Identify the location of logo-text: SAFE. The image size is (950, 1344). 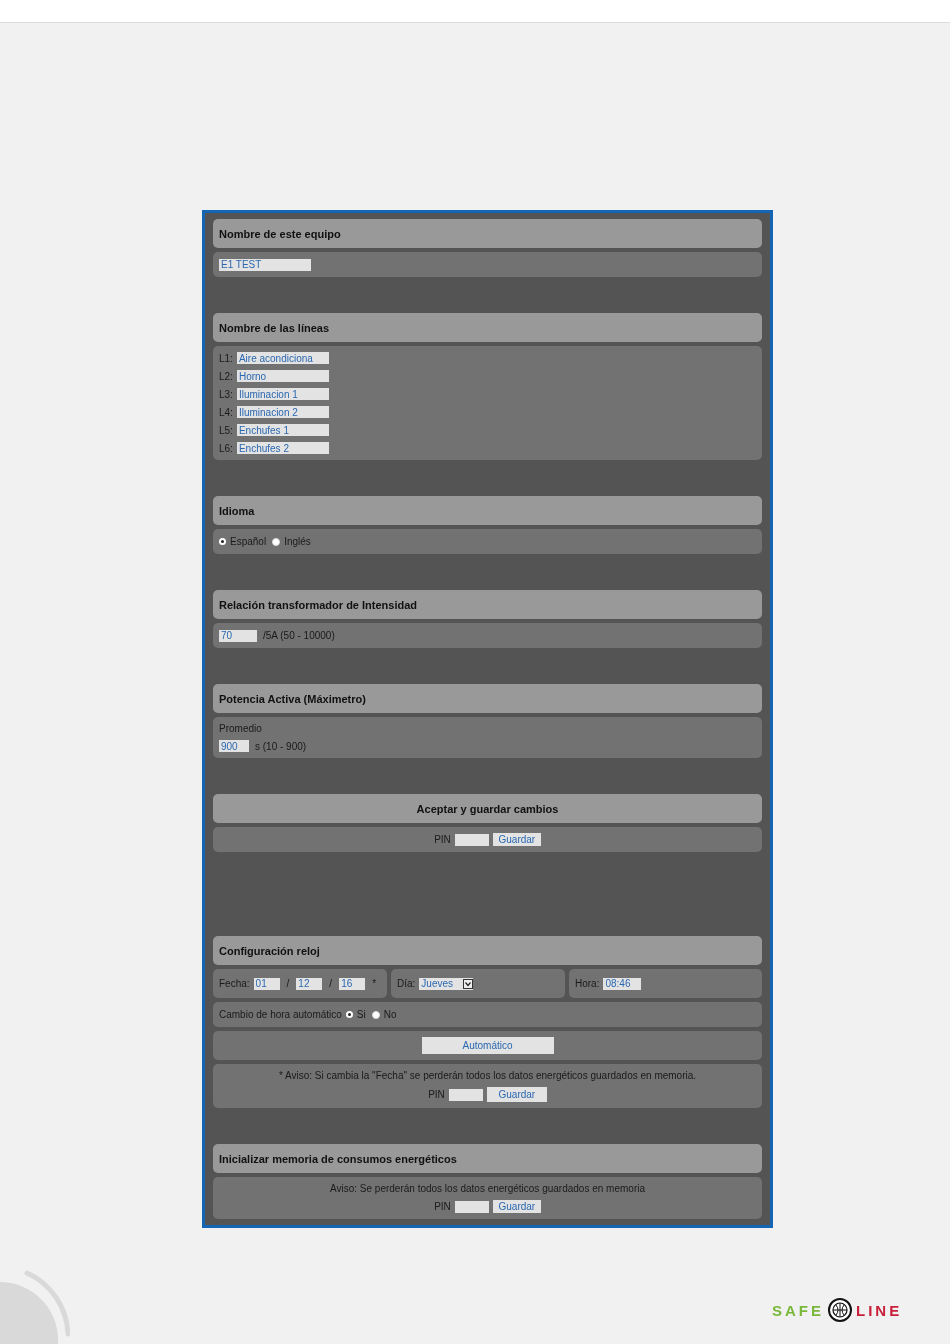
(798, 1310).